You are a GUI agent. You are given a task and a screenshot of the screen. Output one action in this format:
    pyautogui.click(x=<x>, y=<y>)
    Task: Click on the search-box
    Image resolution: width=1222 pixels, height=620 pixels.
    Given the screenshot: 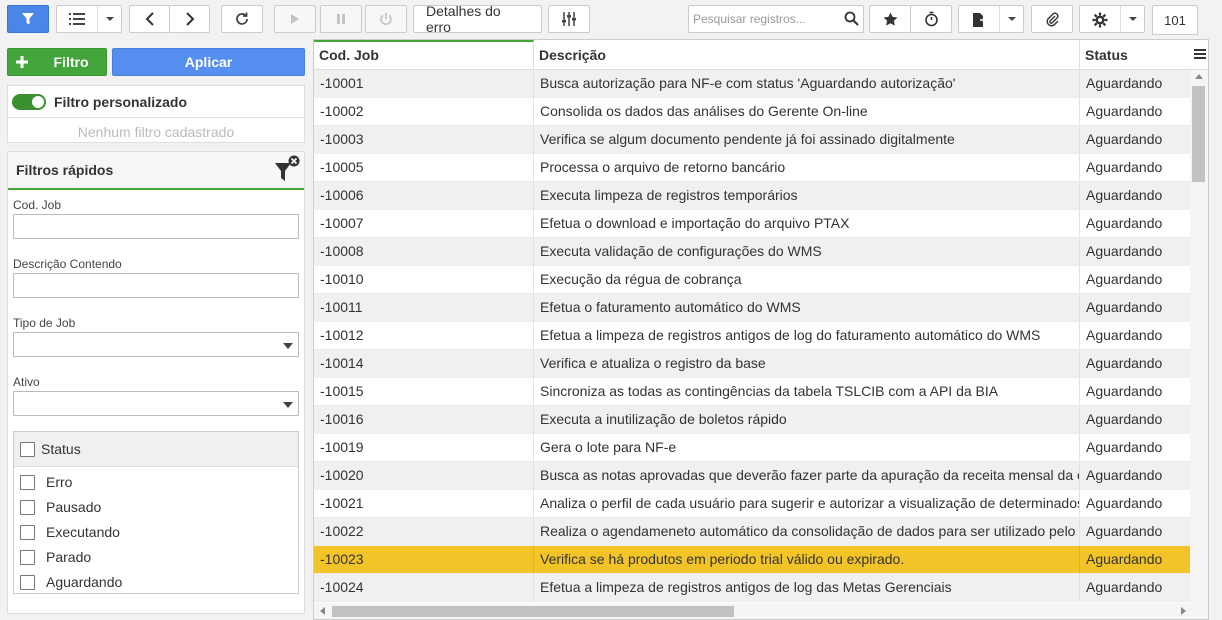 What is the action you would take?
    pyautogui.click(x=776, y=19)
    